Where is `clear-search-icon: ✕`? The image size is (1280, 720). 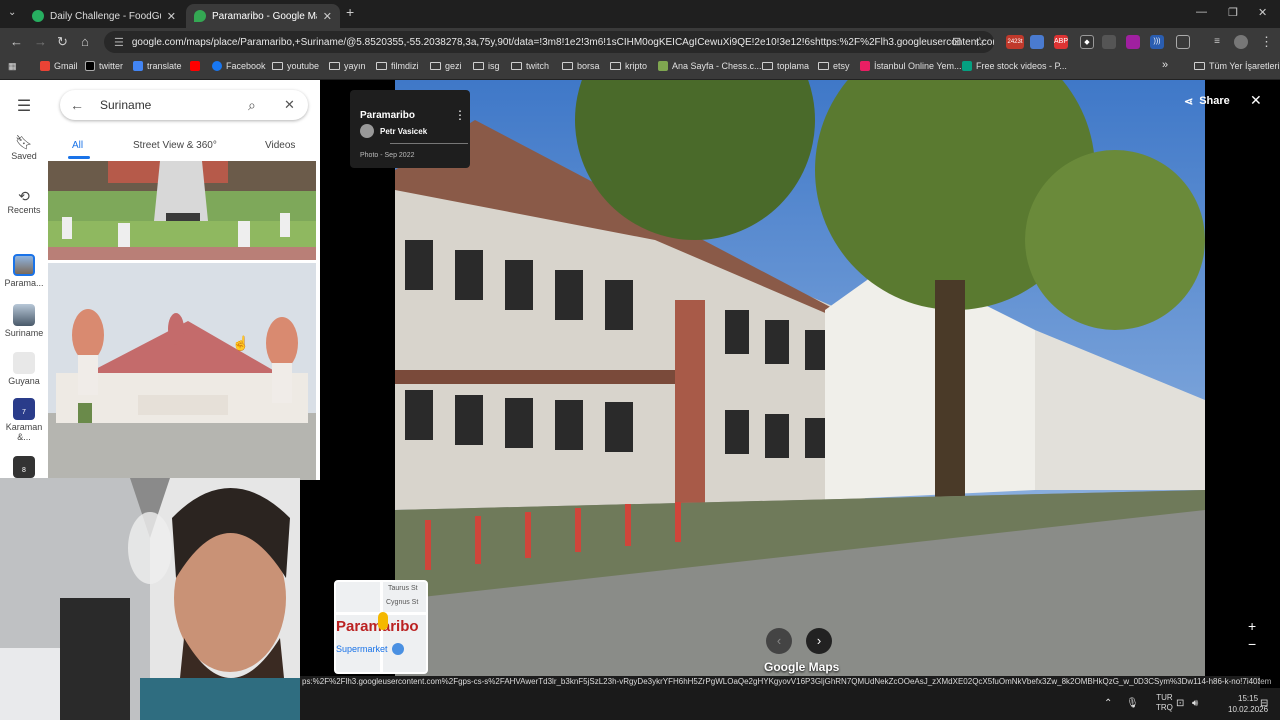 clear-search-icon: ✕ is located at coordinates (289, 105).